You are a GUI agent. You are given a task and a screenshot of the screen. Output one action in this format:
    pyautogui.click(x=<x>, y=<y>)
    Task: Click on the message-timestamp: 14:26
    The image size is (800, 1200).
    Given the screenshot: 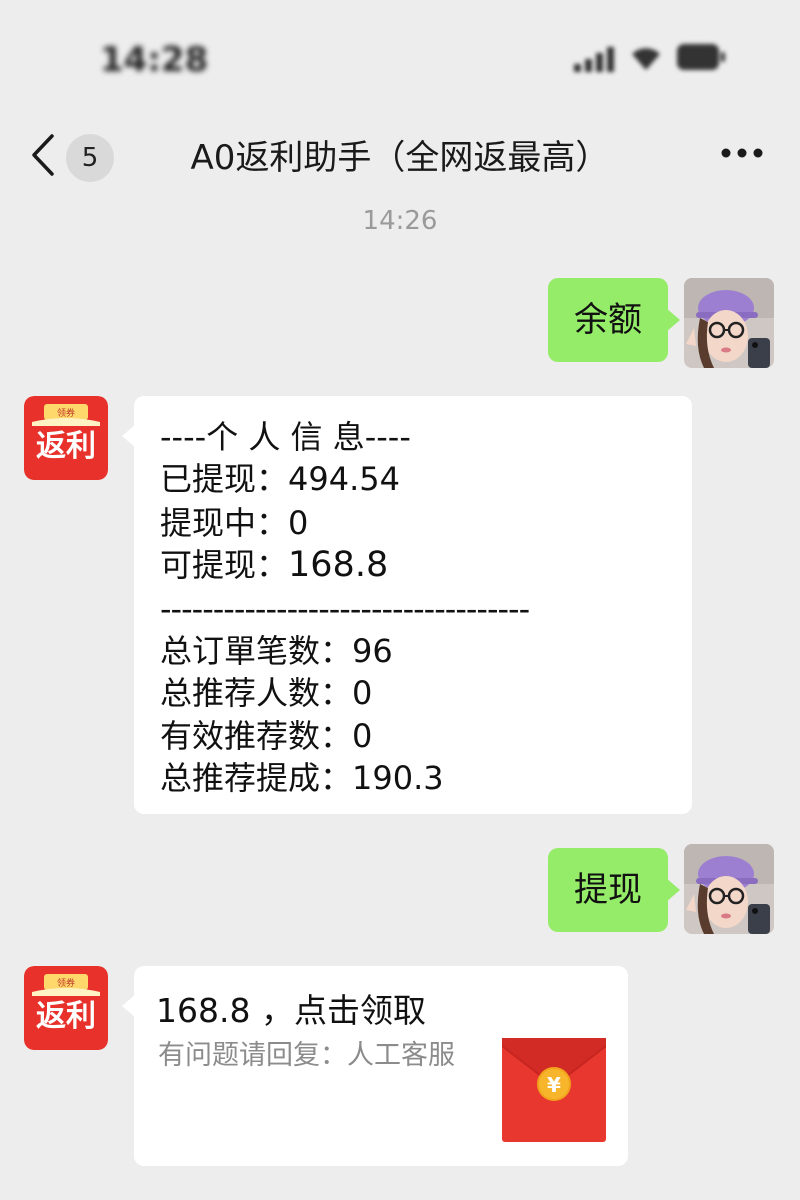 What is the action you would take?
    pyautogui.click(x=400, y=221)
    